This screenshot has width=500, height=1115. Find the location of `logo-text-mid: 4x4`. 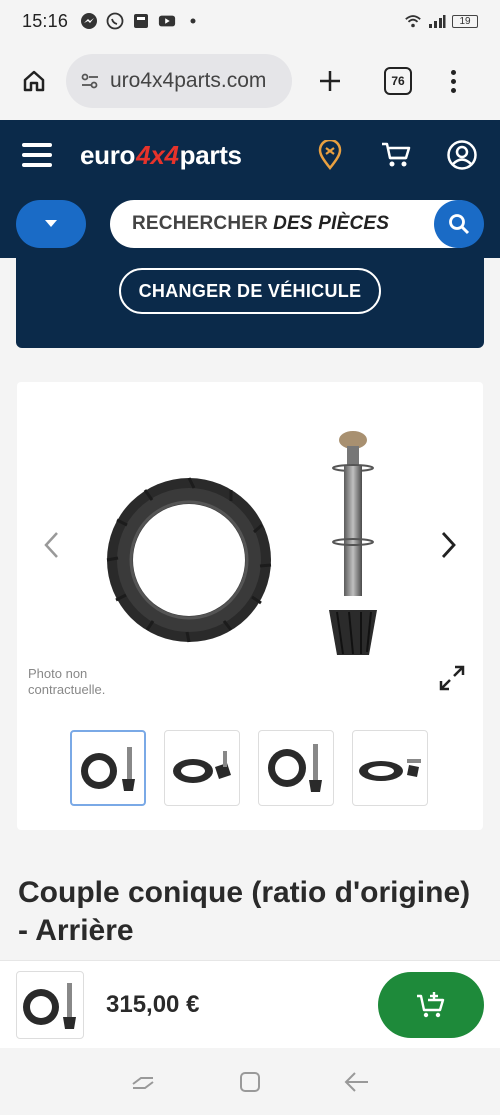

logo-text-mid: 4x4 is located at coordinates (157, 154).